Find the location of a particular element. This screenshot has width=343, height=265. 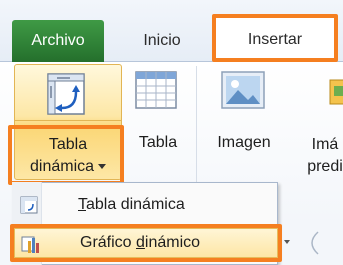

background-control is located at coordinates (301, 243).